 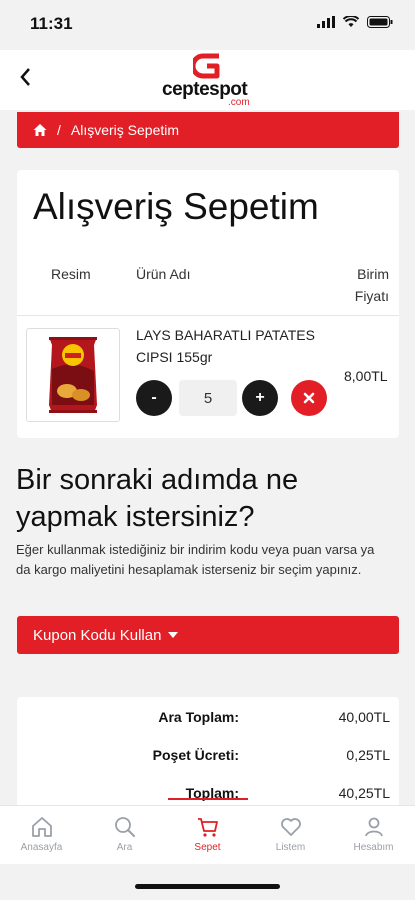 What do you see at coordinates (236, 346) in the screenshot?
I see `product-name: LAYS BAHARATLI PATATES CIPSI 155gr` at bounding box center [236, 346].